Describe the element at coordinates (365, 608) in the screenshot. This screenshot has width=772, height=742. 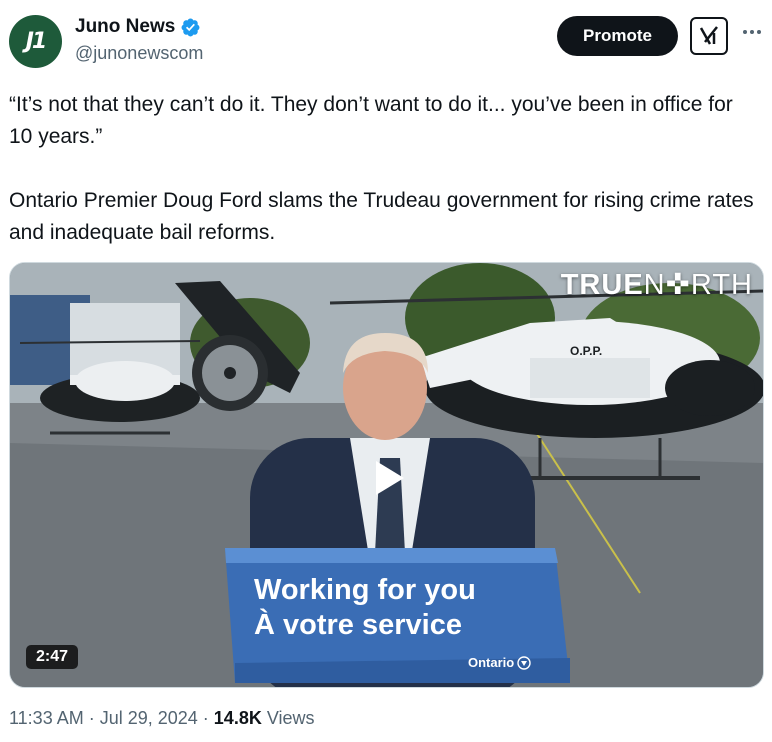
I see `podium-sign: Working for you À votre service` at that location.